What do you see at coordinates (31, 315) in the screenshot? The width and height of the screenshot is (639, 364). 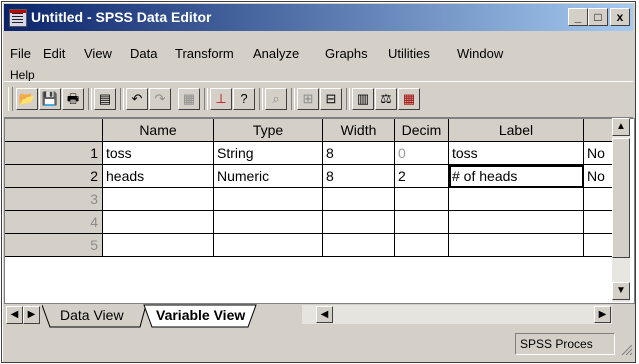 I see `tab-scroll-right-icon: ▶` at bounding box center [31, 315].